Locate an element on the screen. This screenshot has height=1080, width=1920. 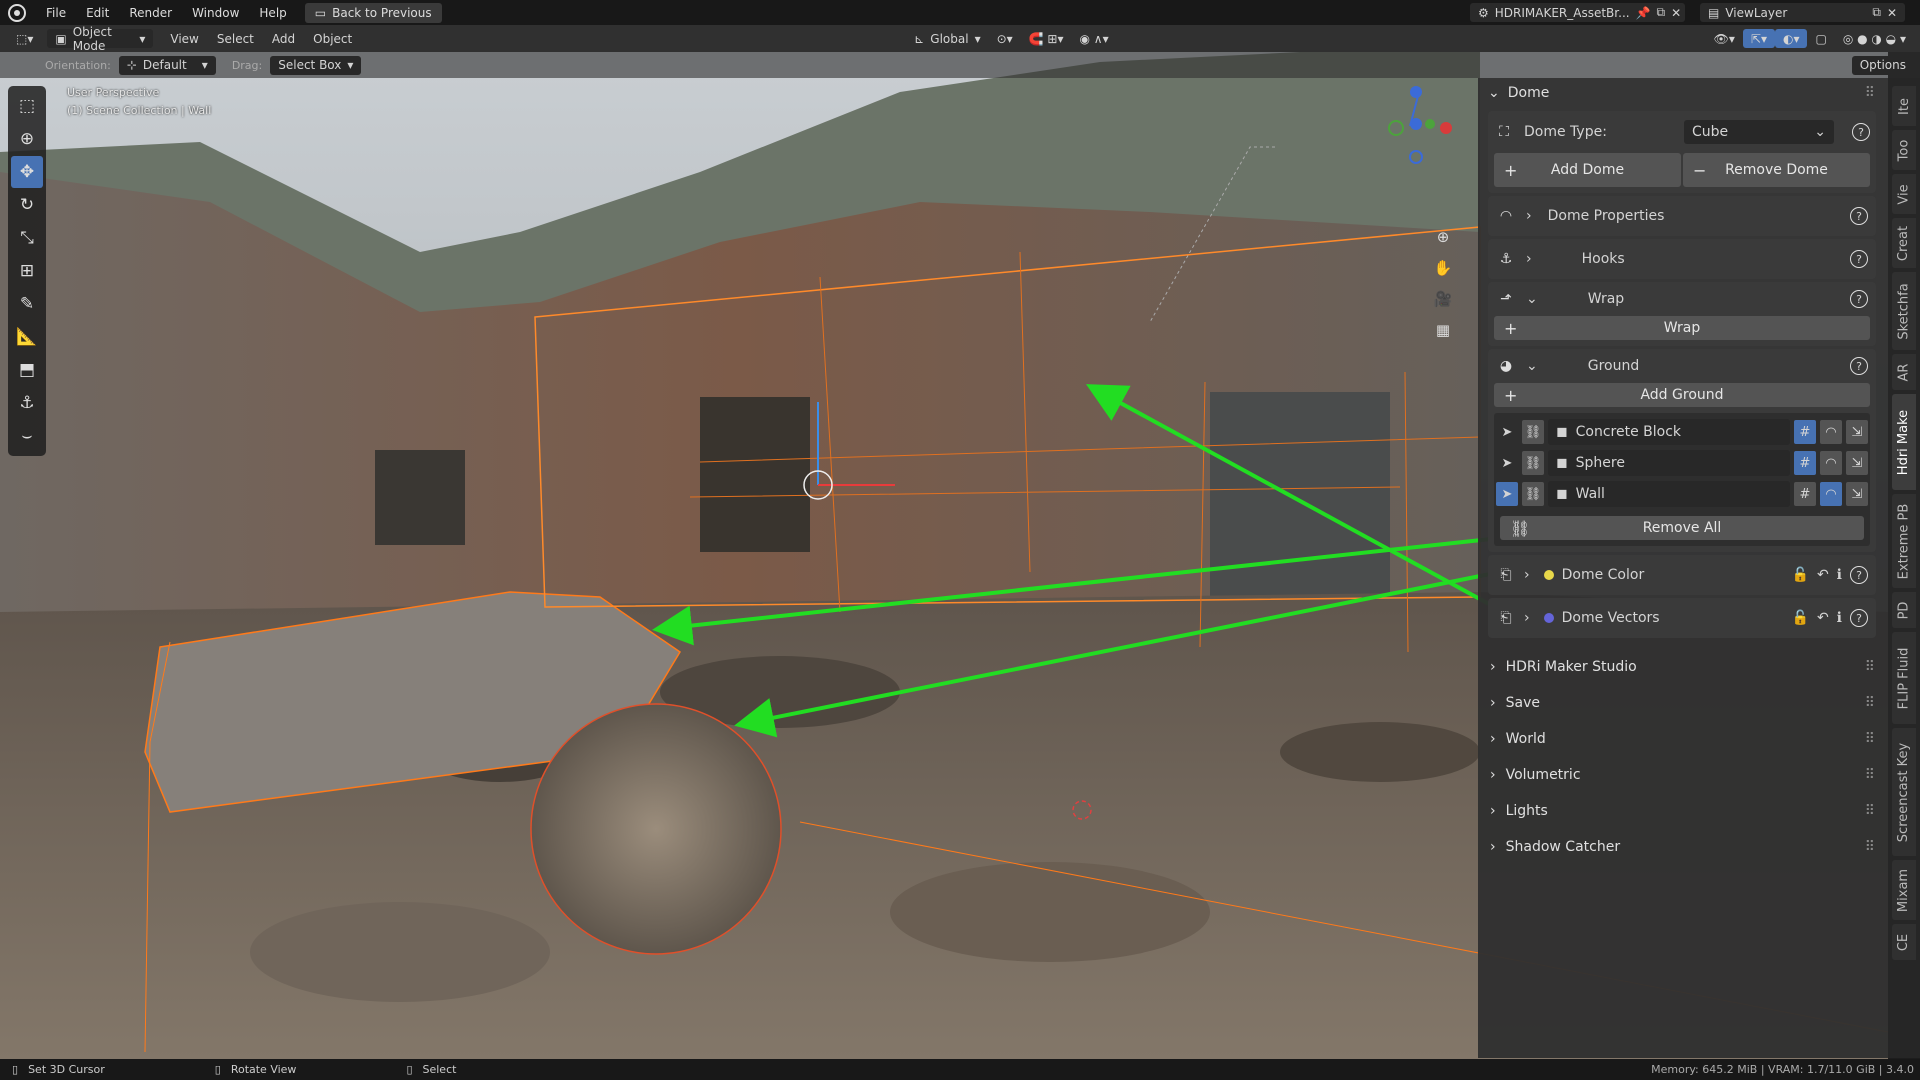
add-cube-tool-icon: ⬒ is located at coordinates (27, 370).